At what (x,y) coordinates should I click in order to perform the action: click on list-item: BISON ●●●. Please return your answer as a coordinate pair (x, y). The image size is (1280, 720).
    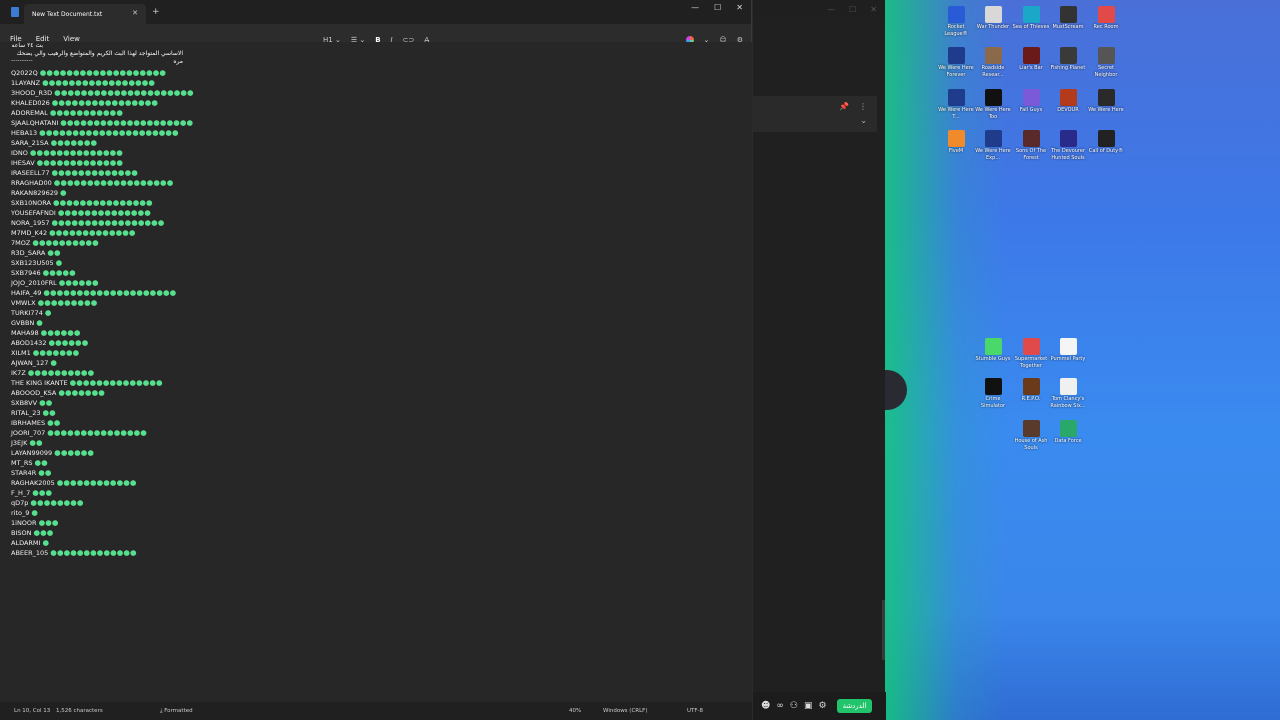
    Looking at the image, I should click on (381, 533).